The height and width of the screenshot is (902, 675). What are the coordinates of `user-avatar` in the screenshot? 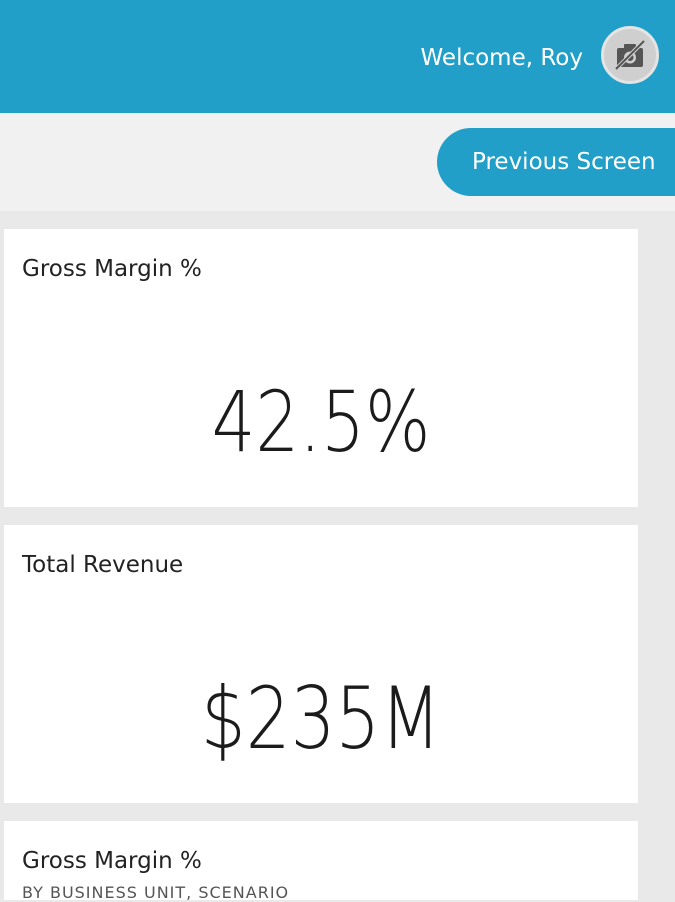 It's located at (630, 55).